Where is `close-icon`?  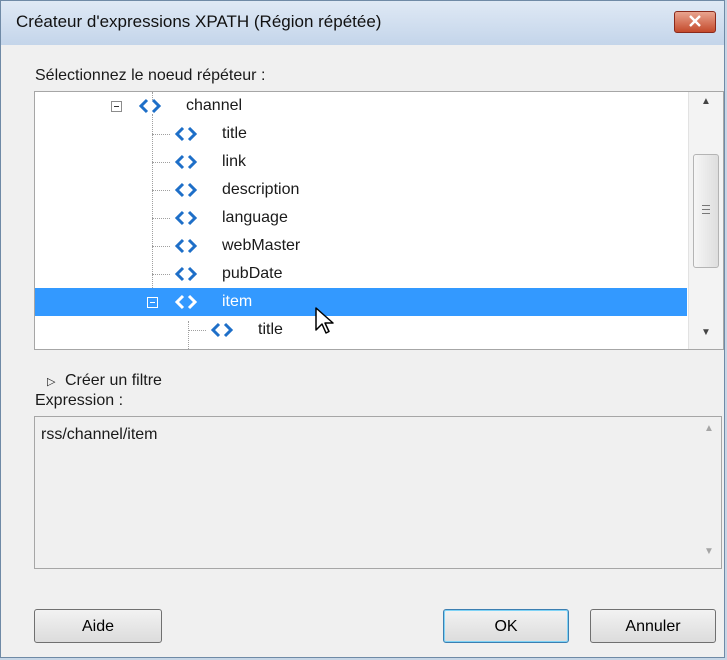 close-icon is located at coordinates (695, 21).